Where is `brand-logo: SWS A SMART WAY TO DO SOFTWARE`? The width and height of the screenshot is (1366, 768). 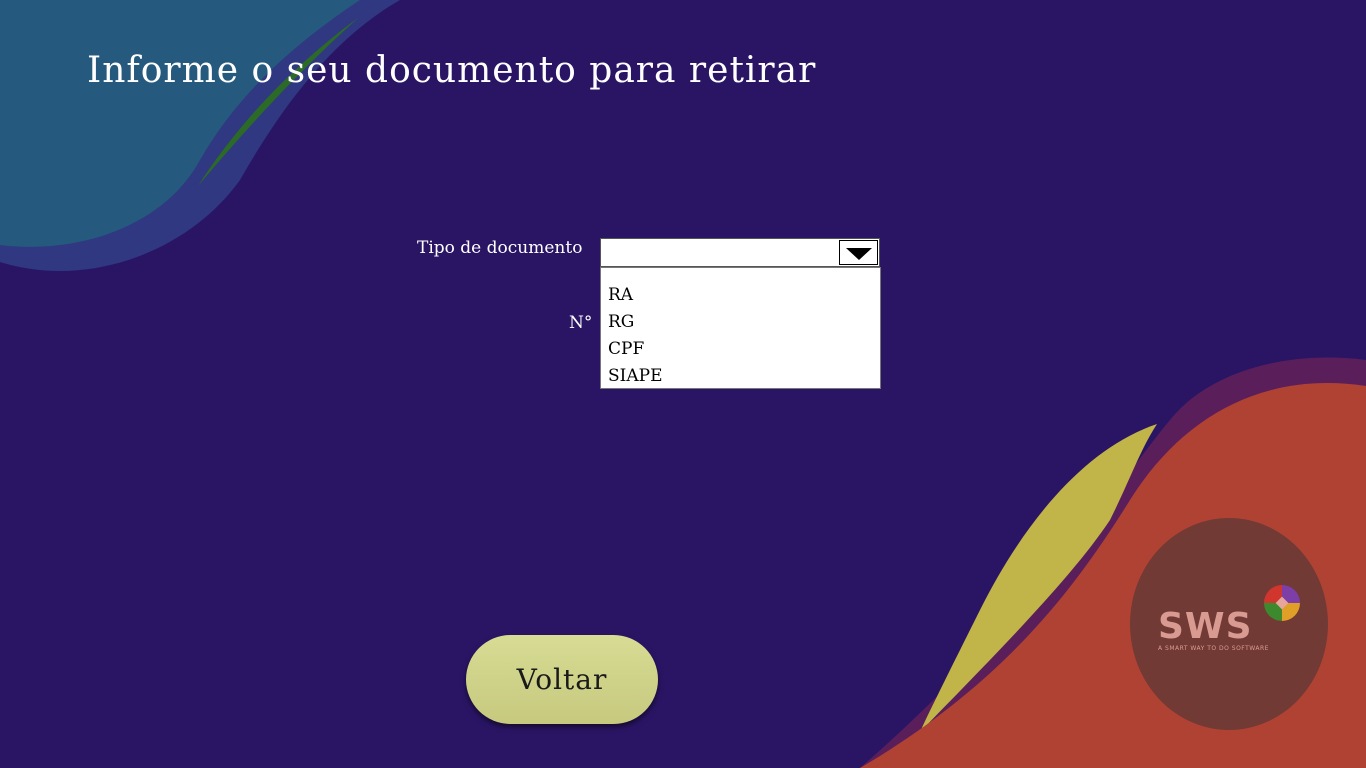 brand-logo: SWS A SMART WAY TO DO SOFTWARE is located at coordinates (1229, 624).